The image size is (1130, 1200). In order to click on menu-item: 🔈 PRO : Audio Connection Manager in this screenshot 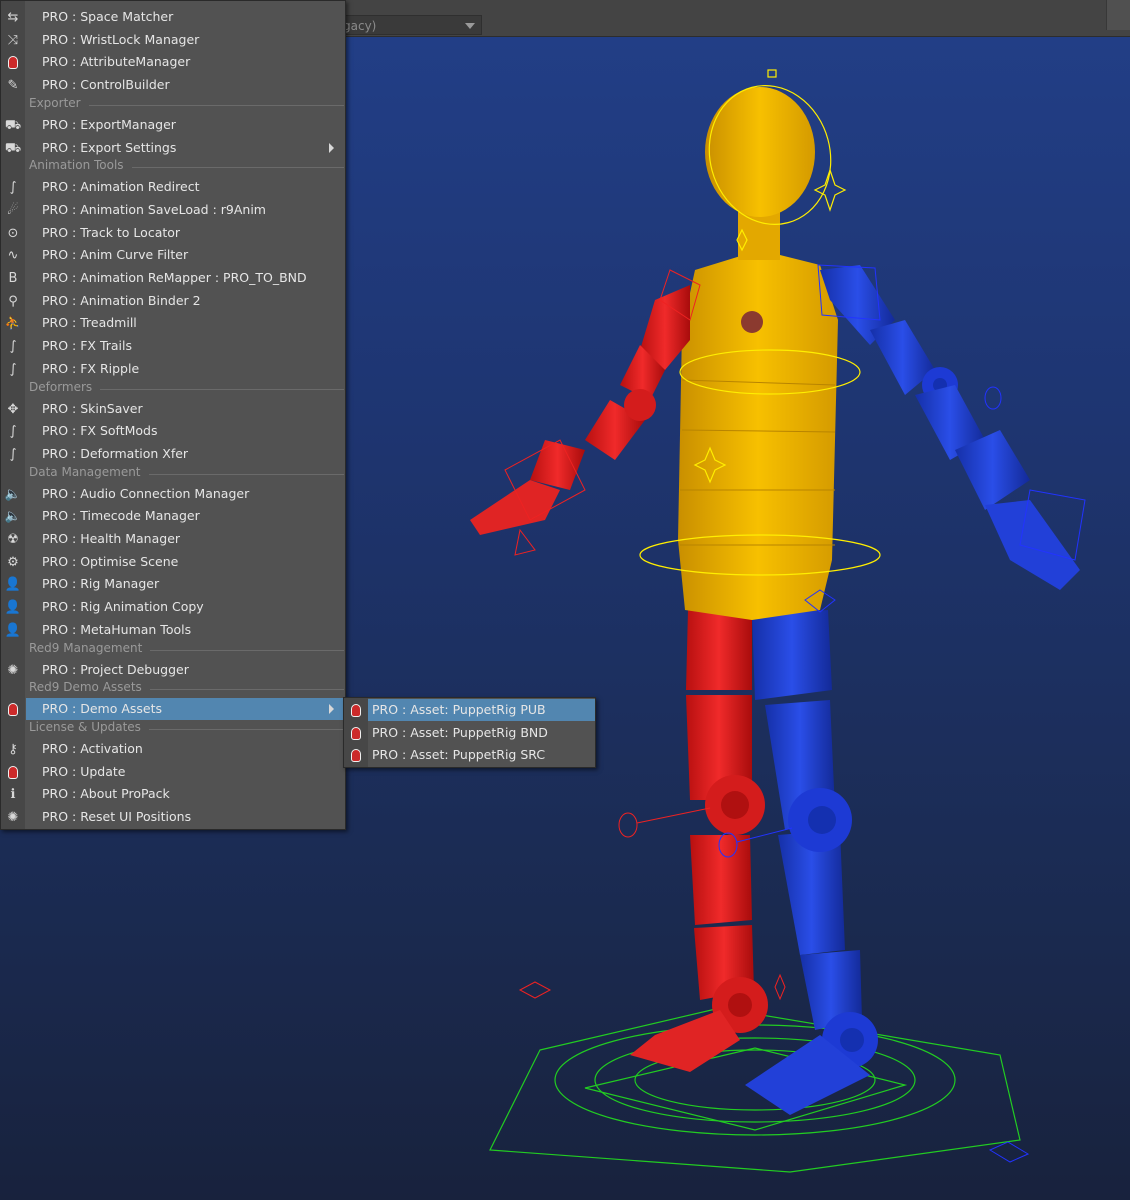, I will do `click(173, 494)`.